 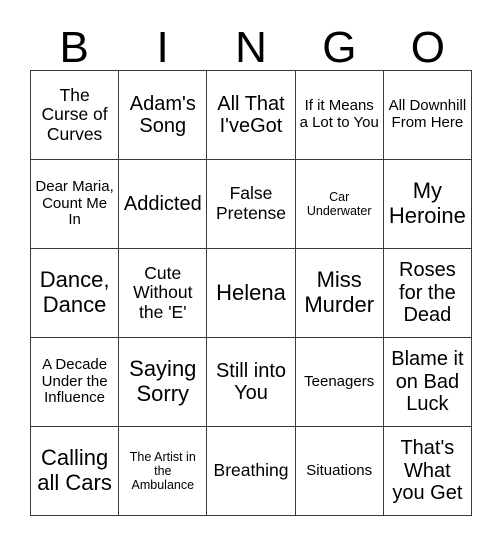 I want to click on bingo-cell: Calling all Cars, so click(x=75, y=471).